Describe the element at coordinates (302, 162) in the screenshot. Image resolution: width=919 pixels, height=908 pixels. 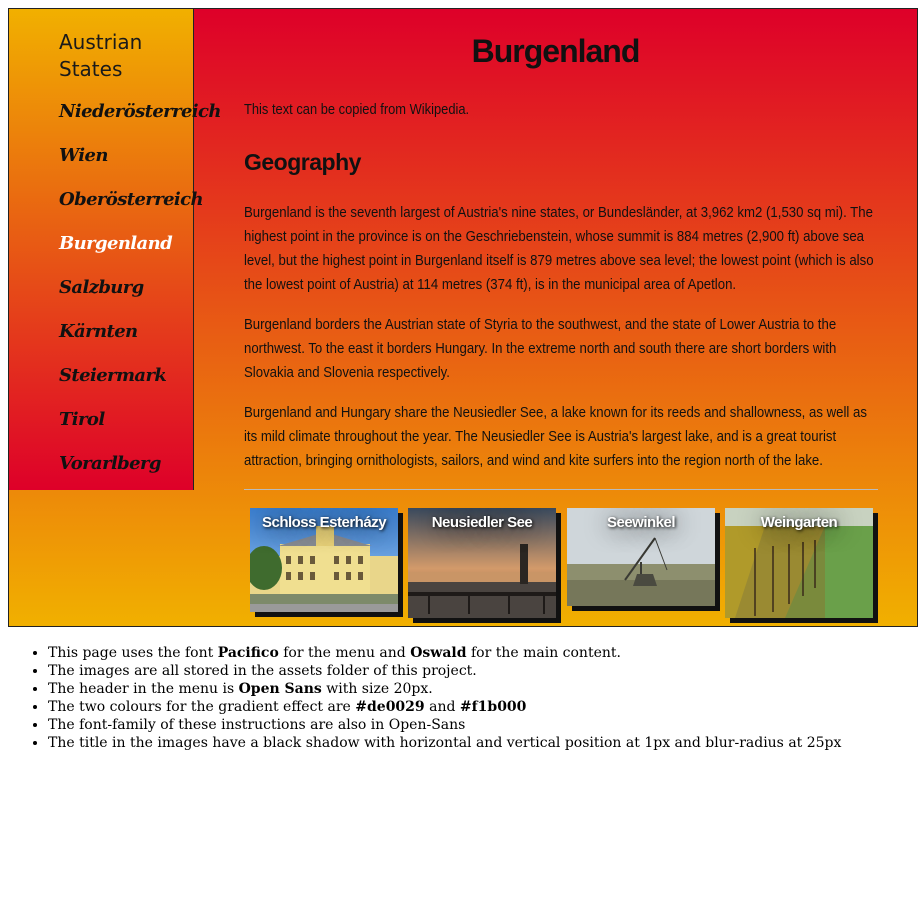
I see `section-heading: Geography` at that location.